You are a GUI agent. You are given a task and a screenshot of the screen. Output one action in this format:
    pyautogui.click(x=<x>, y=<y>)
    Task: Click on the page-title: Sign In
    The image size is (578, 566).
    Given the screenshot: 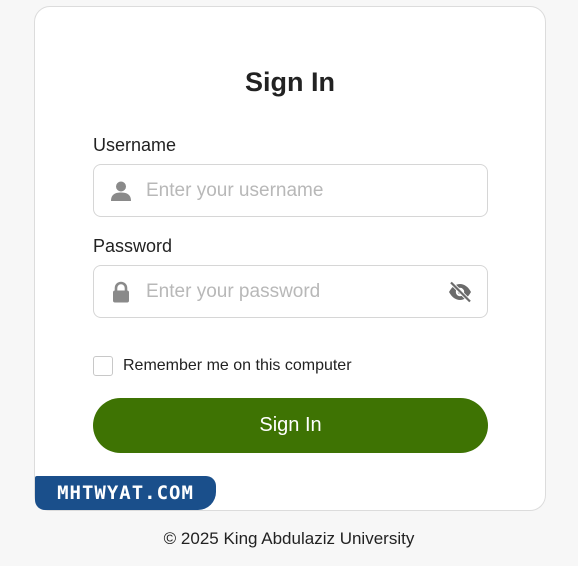 What is the action you would take?
    pyautogui.click(x=290, y=82)
    